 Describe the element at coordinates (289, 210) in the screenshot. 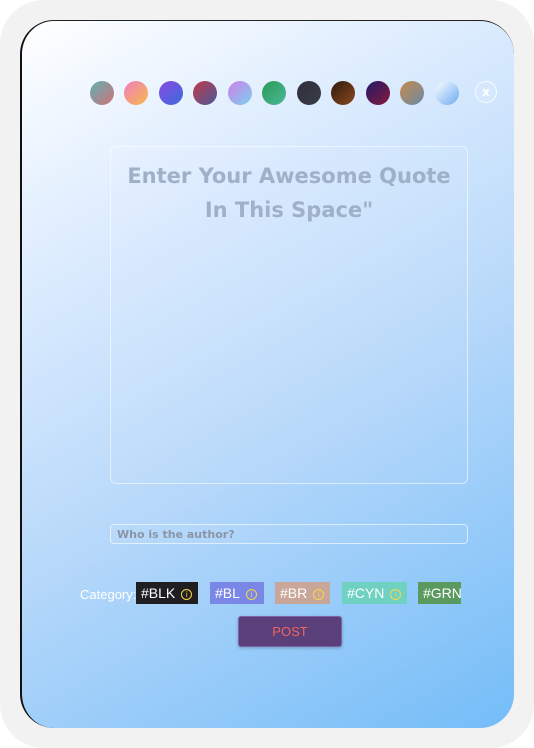

I see `quote-placeholder-line2: In This Space"` at that location.